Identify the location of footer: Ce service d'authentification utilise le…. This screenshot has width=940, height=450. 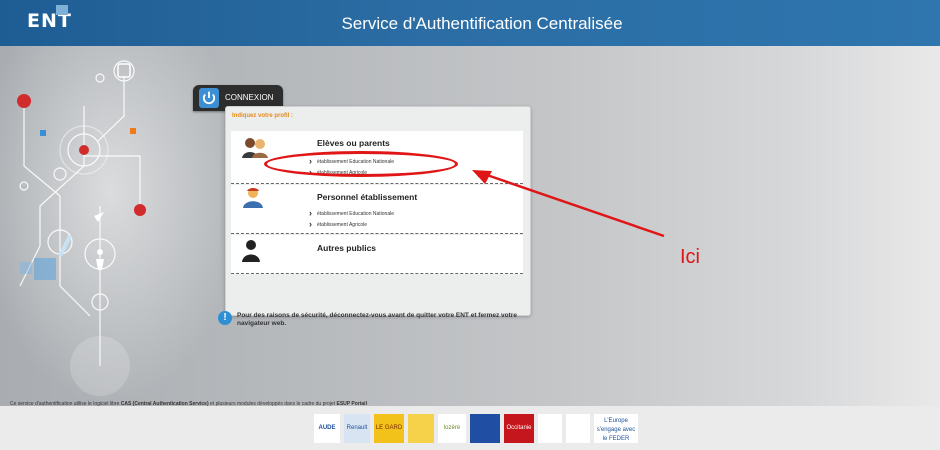
(470, 425).